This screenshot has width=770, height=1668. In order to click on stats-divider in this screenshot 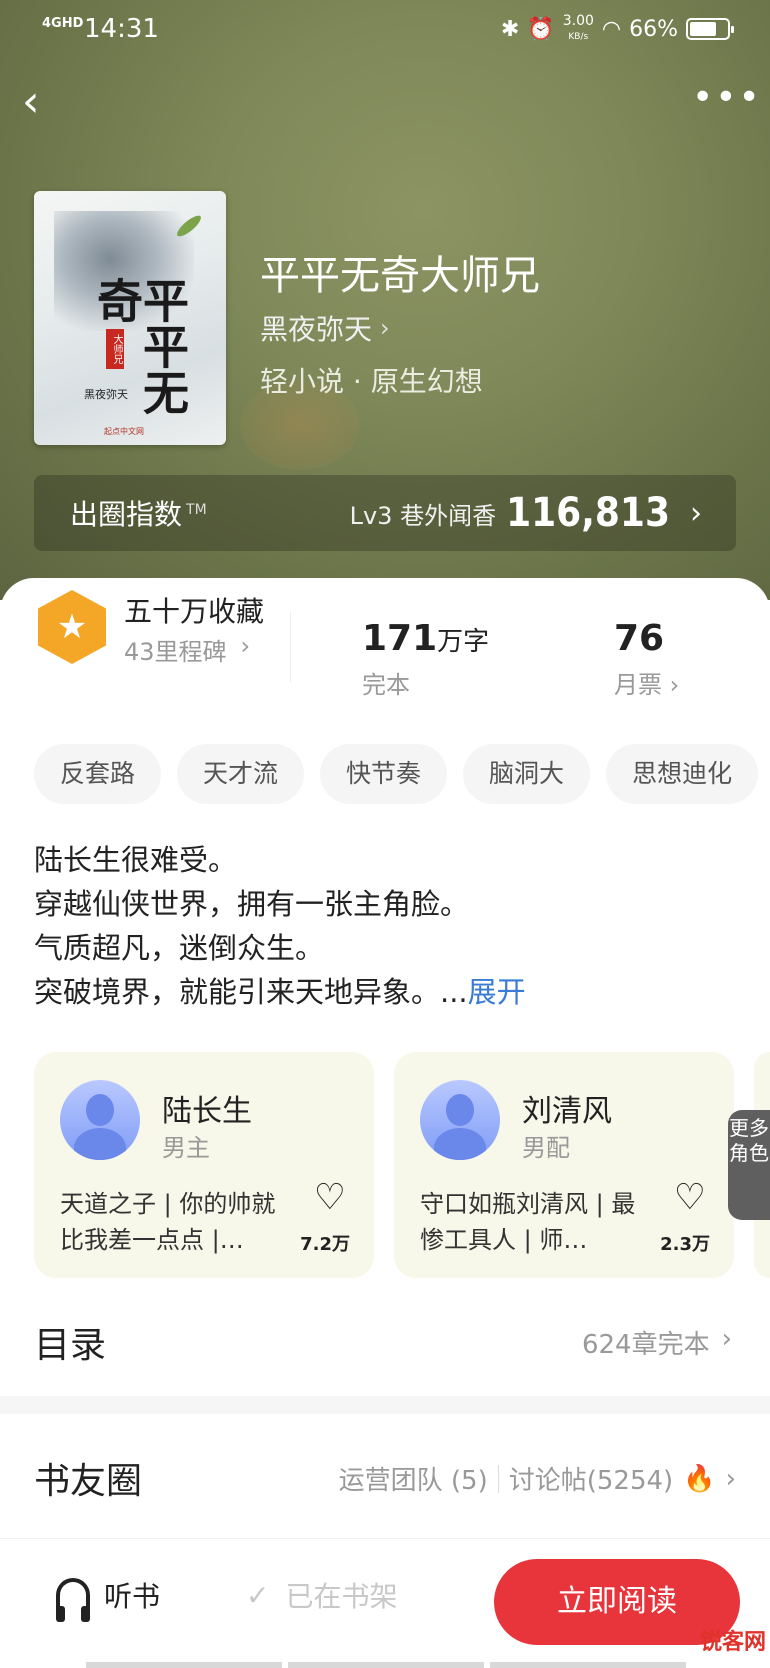, I will do `click(290, 647)`.